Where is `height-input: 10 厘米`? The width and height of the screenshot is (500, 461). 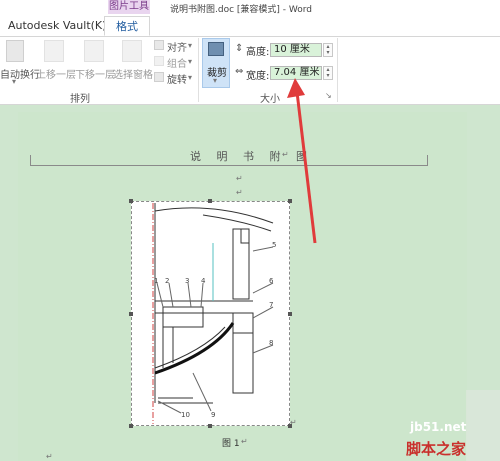 height-input: 10 厘米 is located at coordinates (296, 50).